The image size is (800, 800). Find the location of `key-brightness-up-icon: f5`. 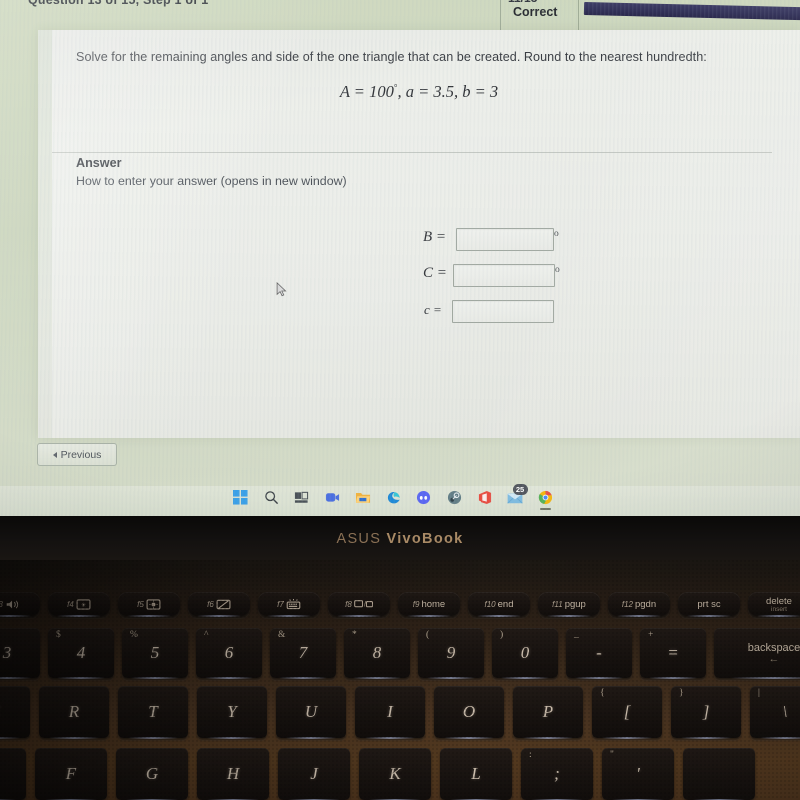

key-brightness-up-icon: f5 is located at coordinates (149, 604).